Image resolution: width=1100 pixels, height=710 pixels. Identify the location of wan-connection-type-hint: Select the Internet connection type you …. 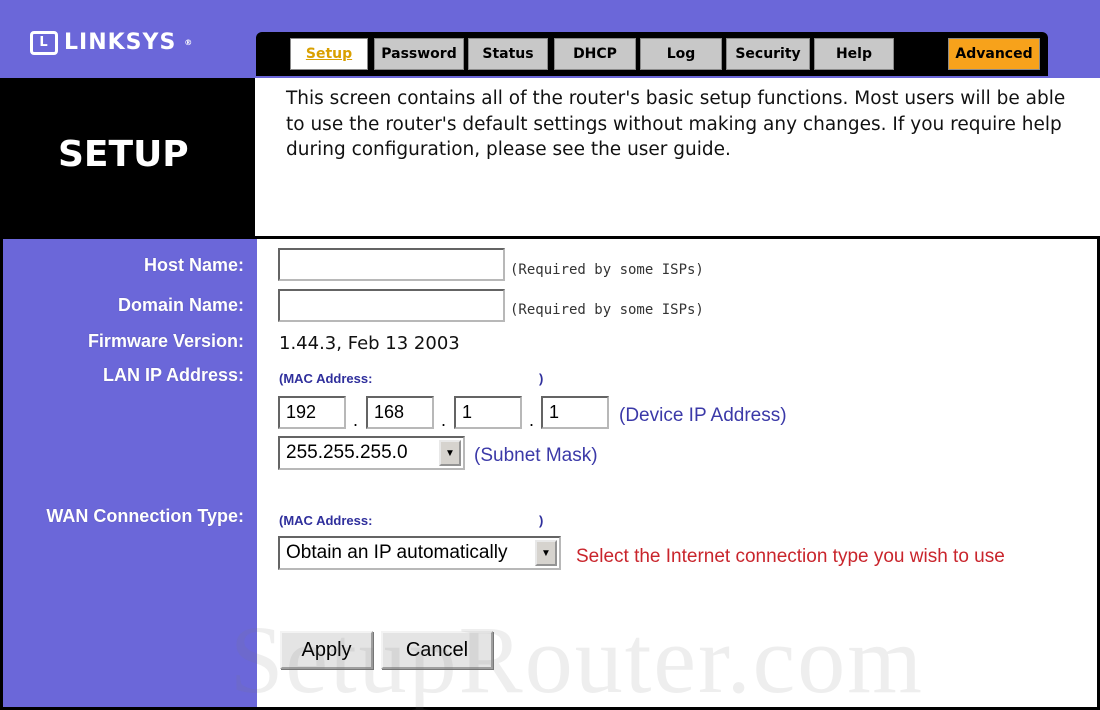
(790, 556).